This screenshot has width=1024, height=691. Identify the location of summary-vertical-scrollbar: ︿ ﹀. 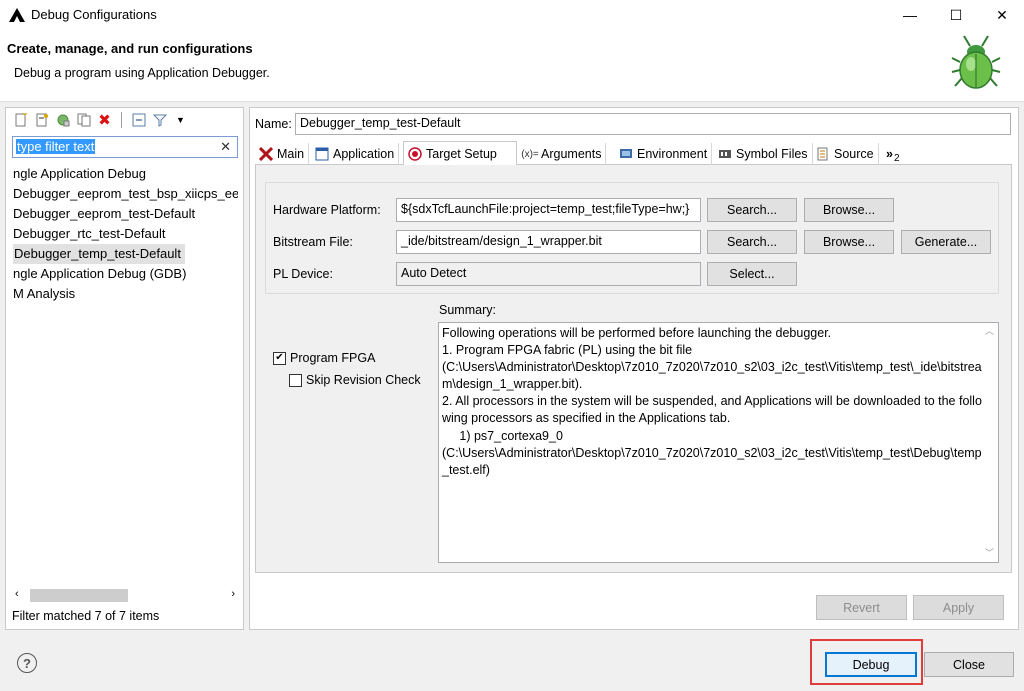
(990, 442).